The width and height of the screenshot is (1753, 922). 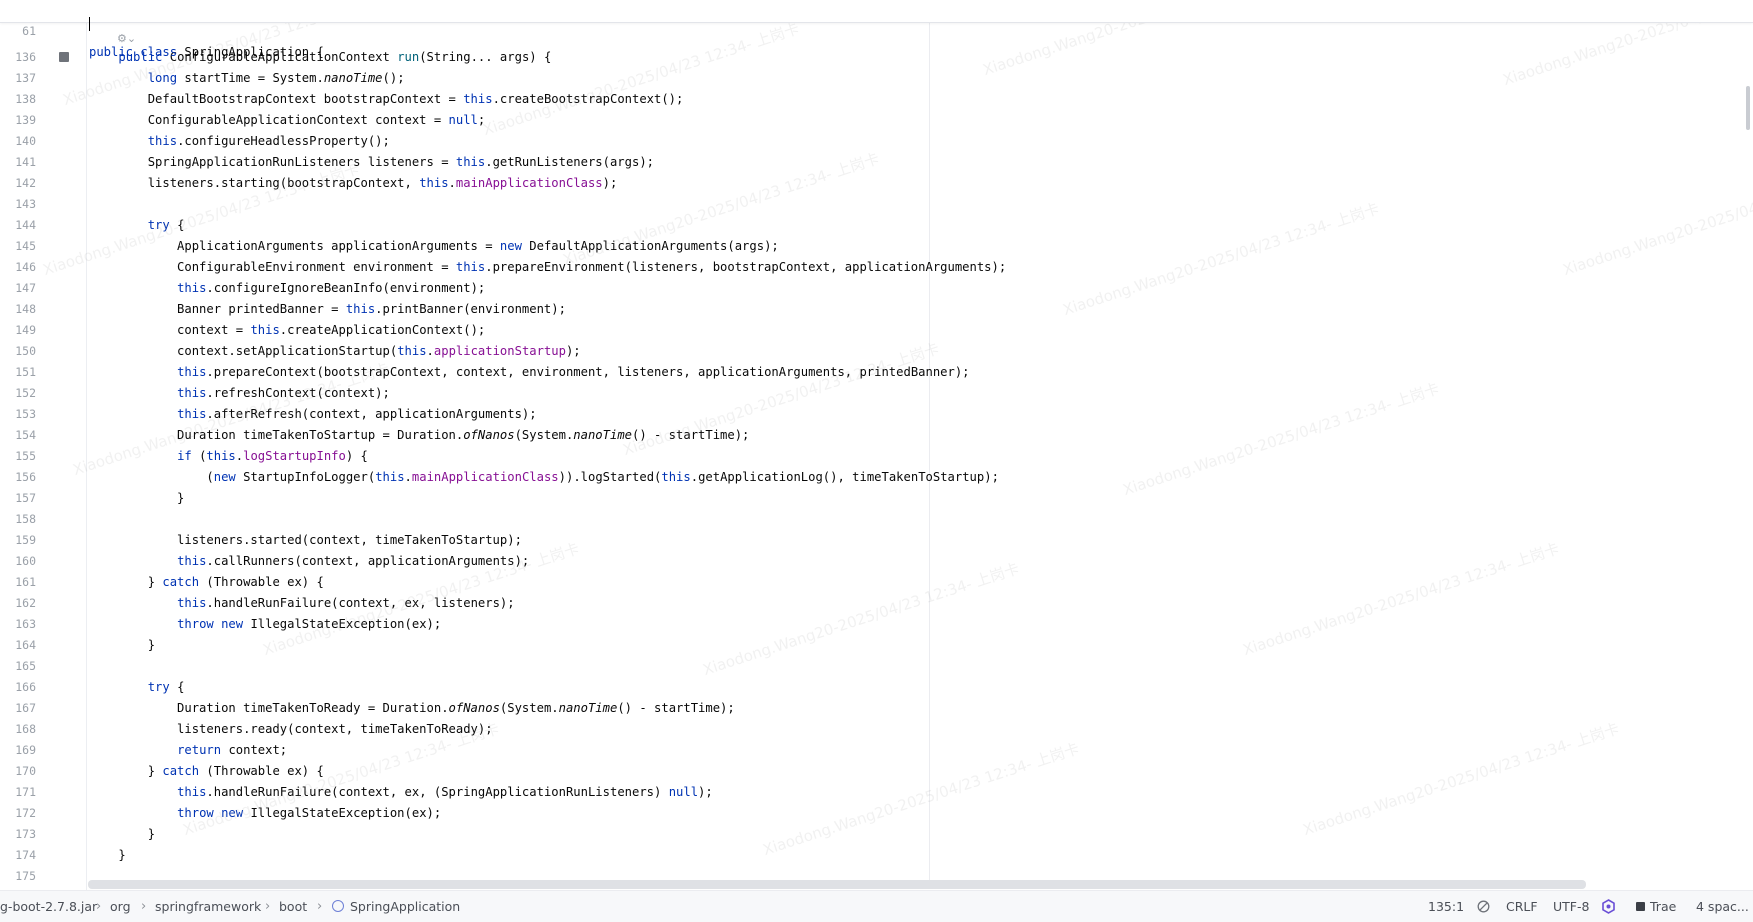 What do you see at coordinates (18, 246) in the screenshot?
I see `line-number: 145` at bounding box center [18, 246].